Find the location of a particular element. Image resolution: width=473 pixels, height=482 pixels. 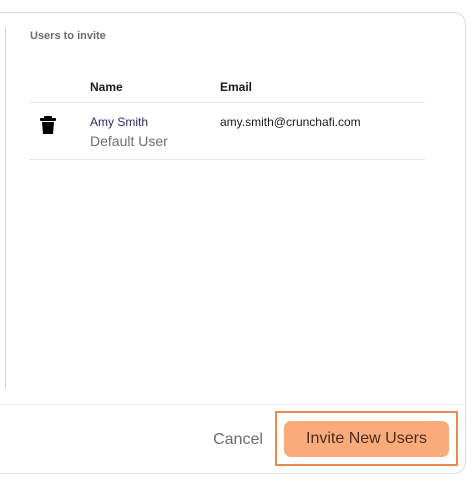

column-header-email: Email is located at coordinates (236, 87).